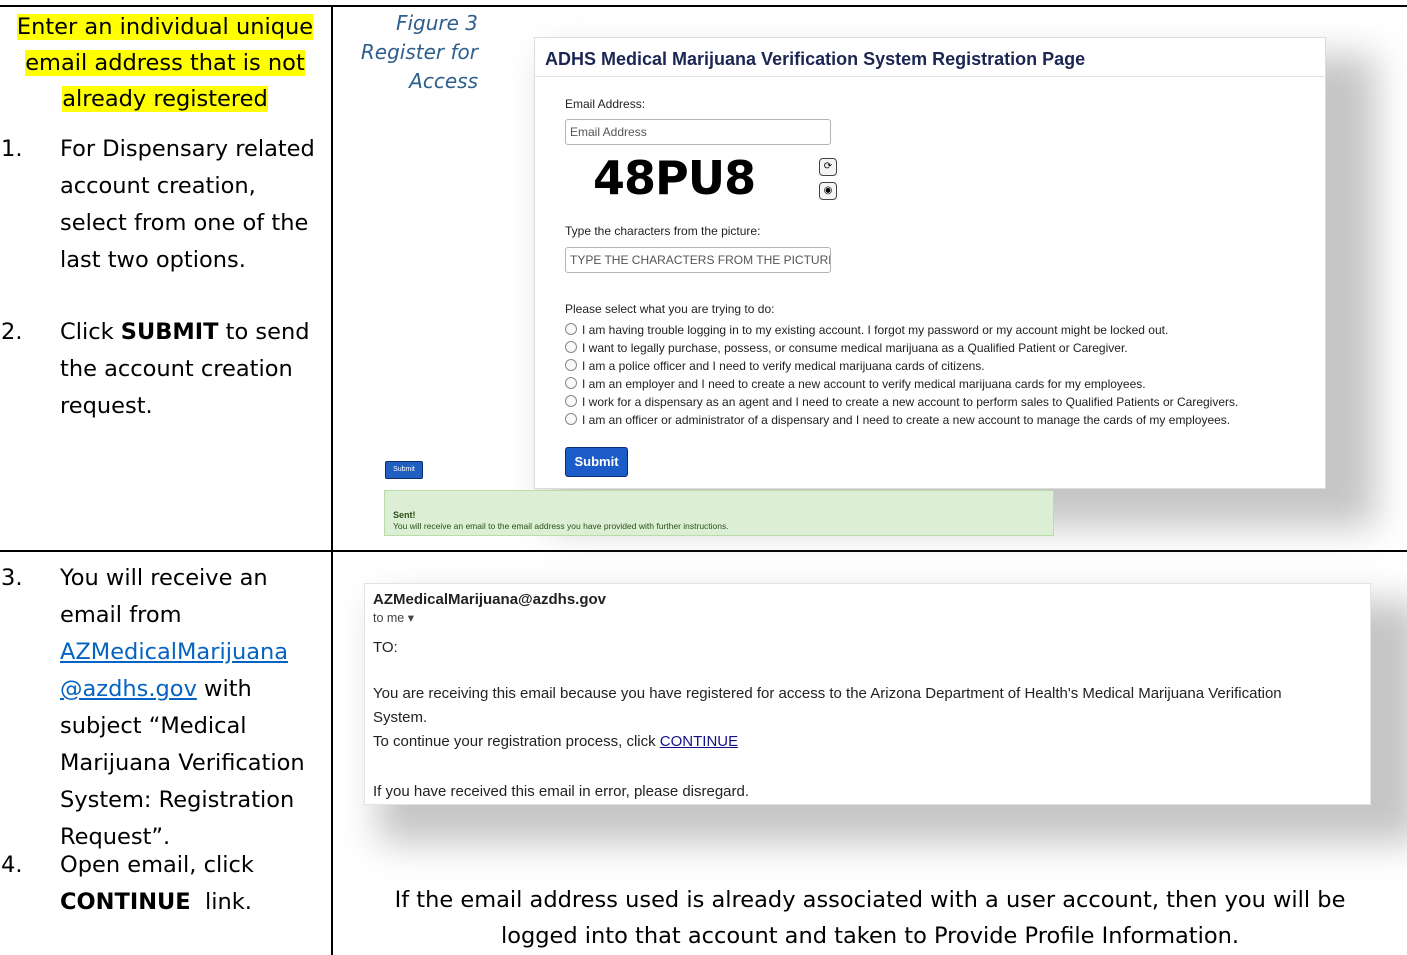 The image size is (1407, 955). Describe the element at coordinates (699, 741) in the screenshot. I see `continue-link: CONTINUE` at that location.